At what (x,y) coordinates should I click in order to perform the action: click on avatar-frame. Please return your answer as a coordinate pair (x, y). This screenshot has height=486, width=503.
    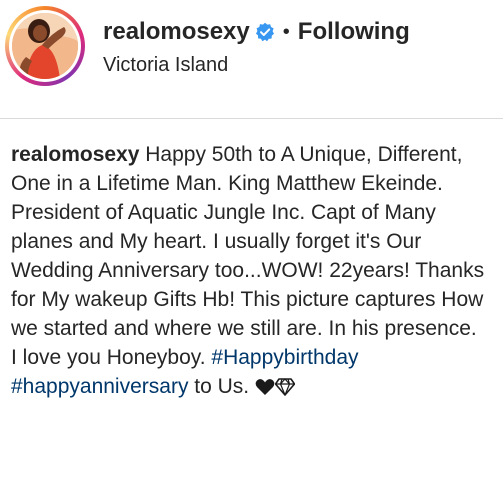
    Looking at the image, I should click on (45, 46).